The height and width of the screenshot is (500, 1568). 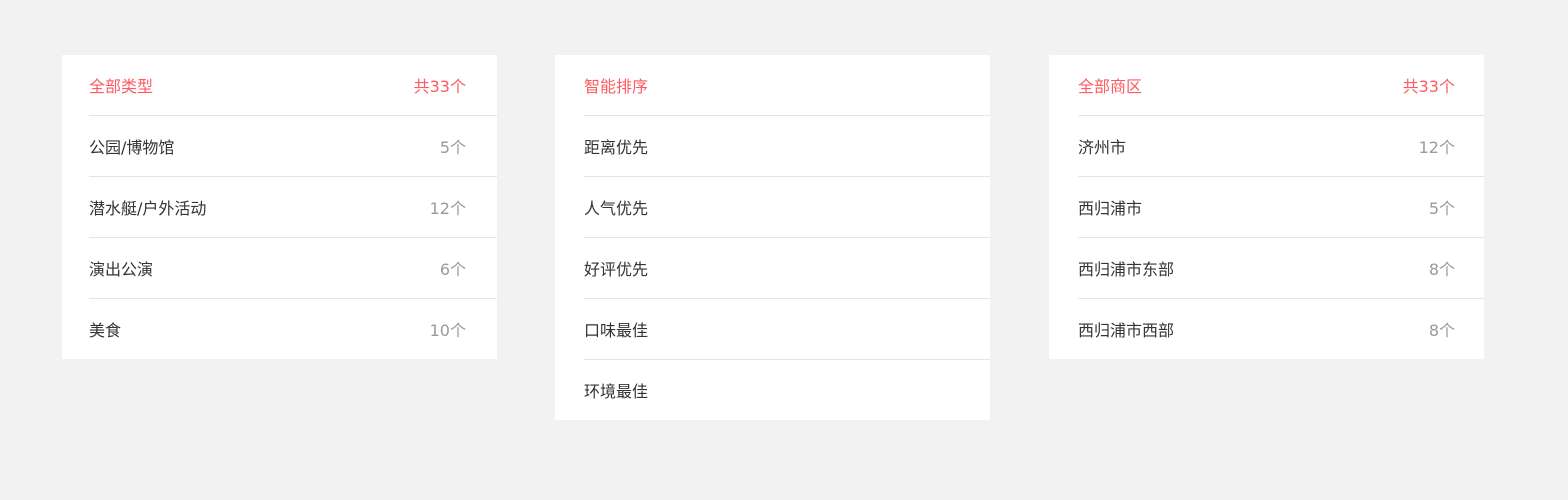 What do you see at coordinates (1110, 86) in the screenshot?
I see `district-filter-all-label: 全部商区` at bounding box center [1110, 86].